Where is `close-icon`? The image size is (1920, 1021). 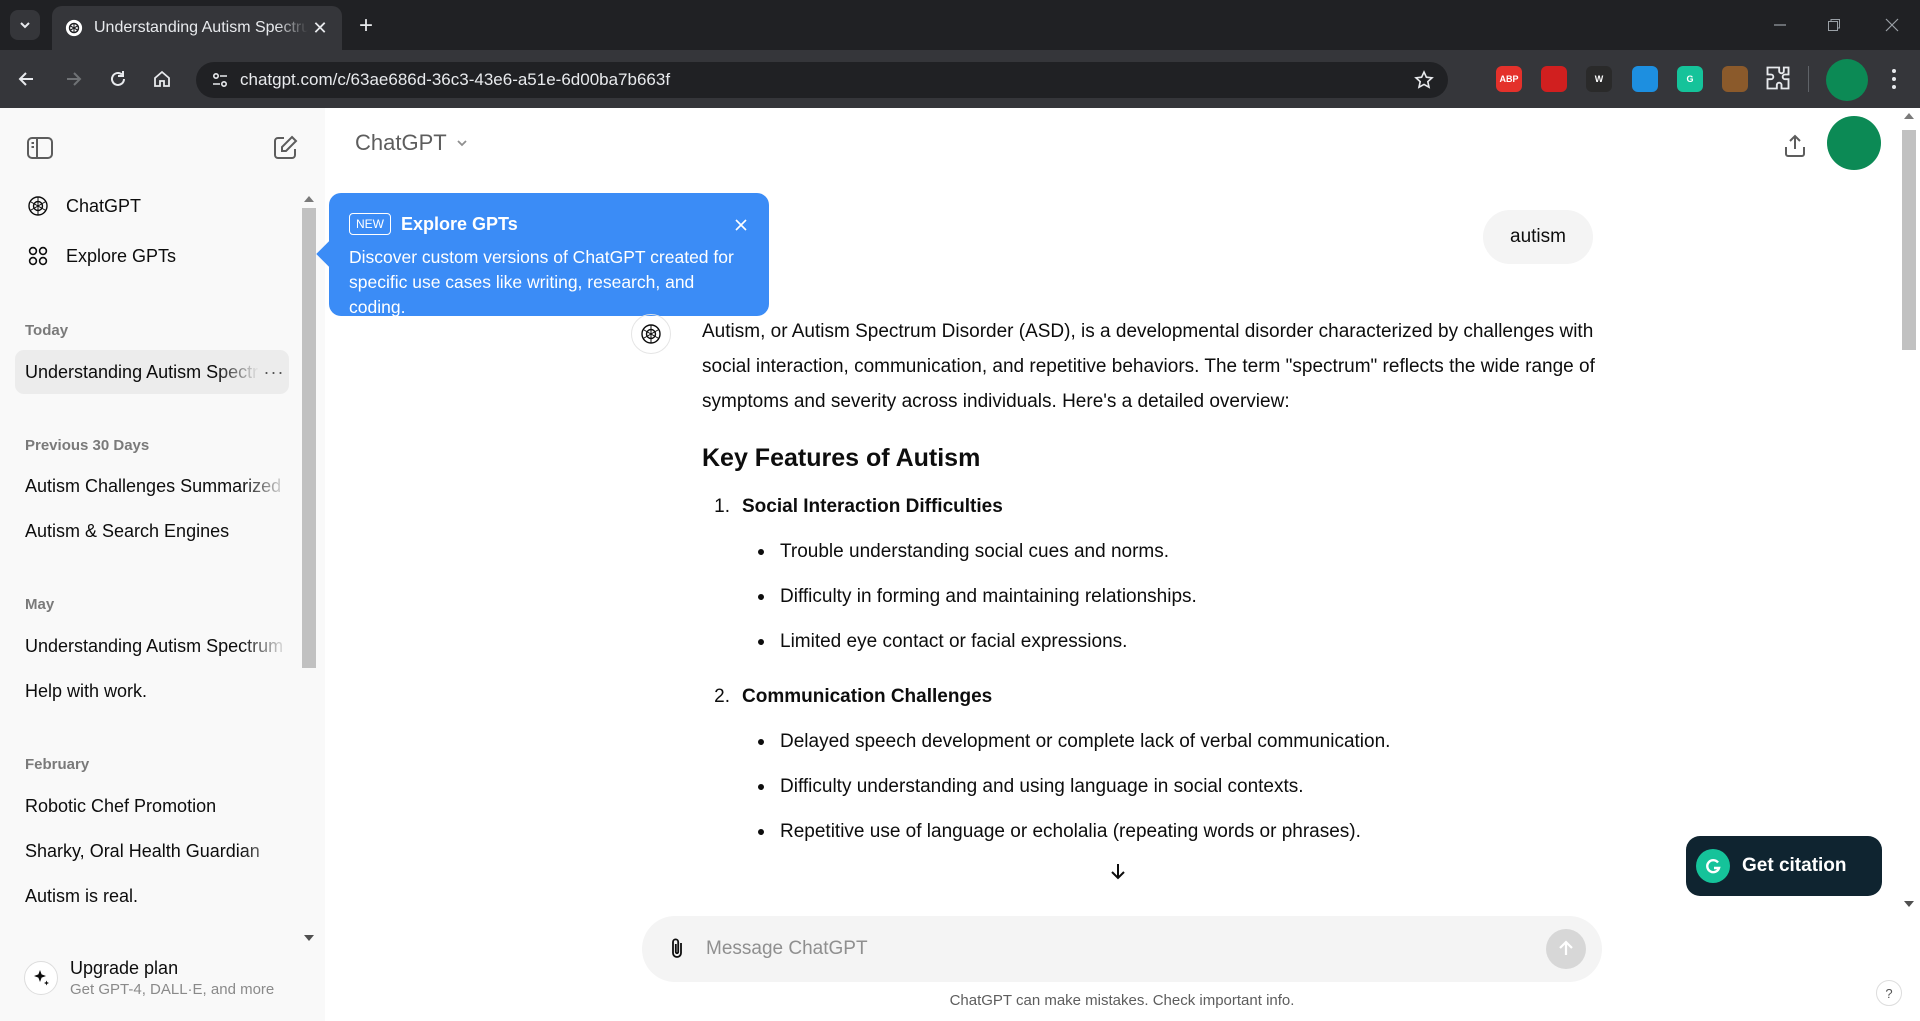
close-icon is located at coordinates (1892, 25).